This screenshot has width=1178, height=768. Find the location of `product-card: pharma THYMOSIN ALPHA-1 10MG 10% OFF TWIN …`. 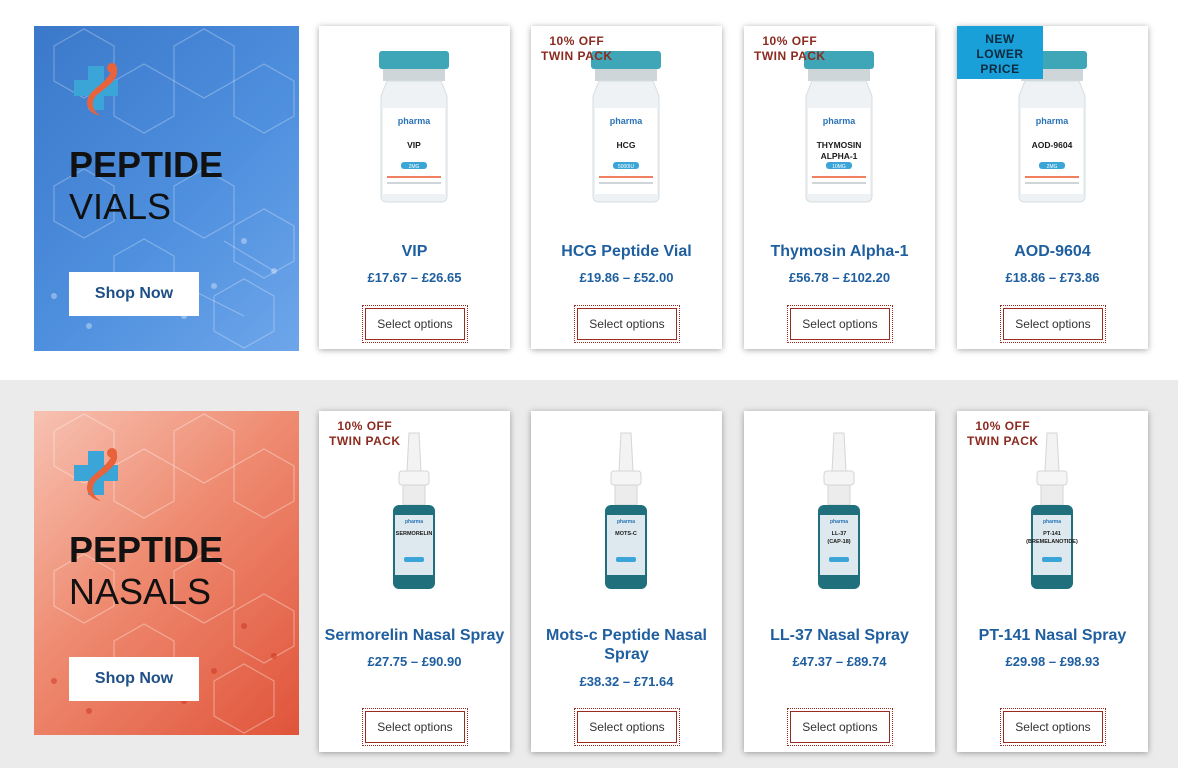

product-card: pharma THYMOSIN ALPHA-1 10MG 10% OFF TWIN … is located at coordinates (839, 187).